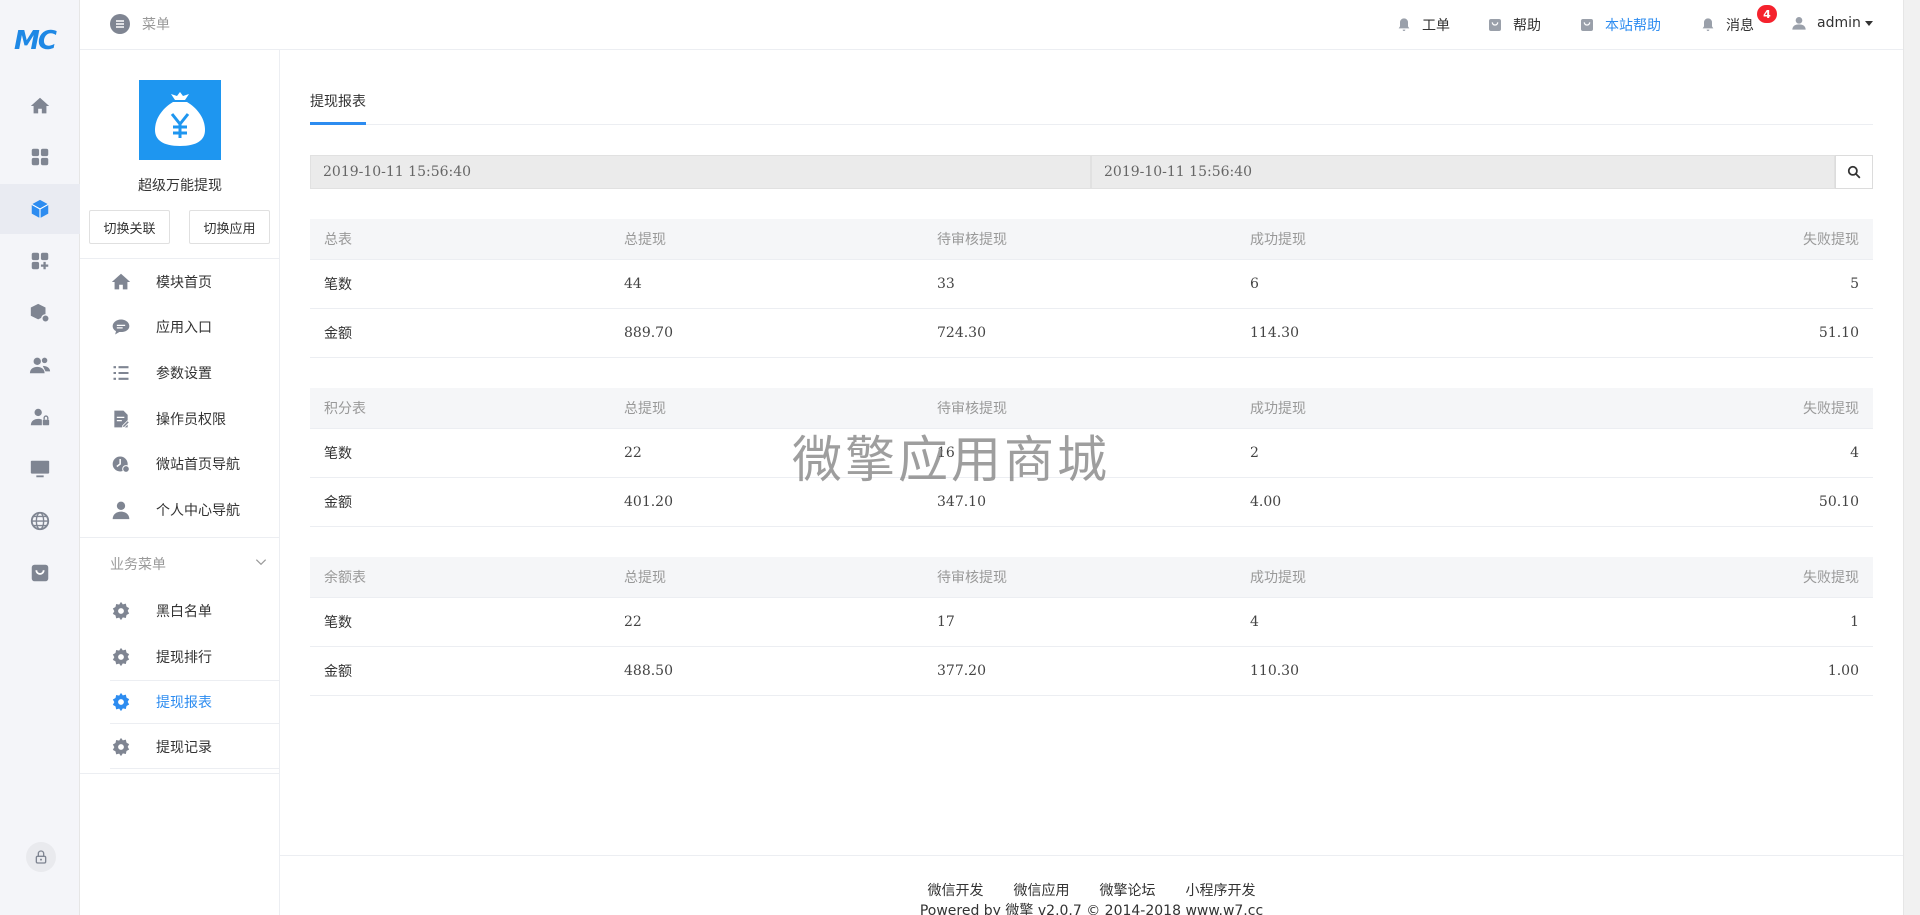  Describe the element at coordinates (1911, 457) in the screenshot. I see `page-scrollbar` at that location.